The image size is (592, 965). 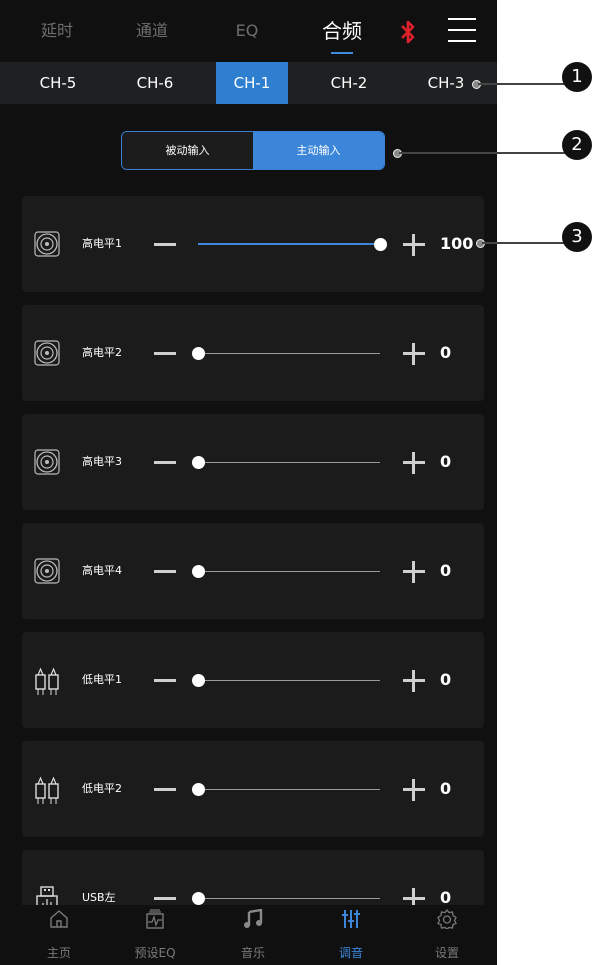 I want to click on level-label: 高电平2, so click(x=102, y=352).